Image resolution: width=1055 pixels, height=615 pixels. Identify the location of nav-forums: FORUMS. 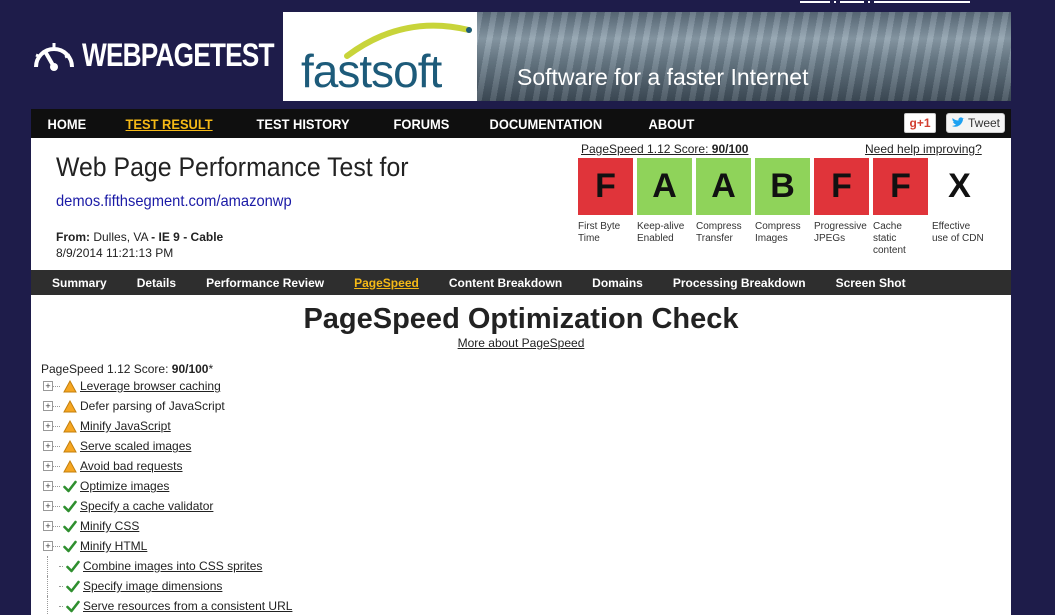
(421, 124).